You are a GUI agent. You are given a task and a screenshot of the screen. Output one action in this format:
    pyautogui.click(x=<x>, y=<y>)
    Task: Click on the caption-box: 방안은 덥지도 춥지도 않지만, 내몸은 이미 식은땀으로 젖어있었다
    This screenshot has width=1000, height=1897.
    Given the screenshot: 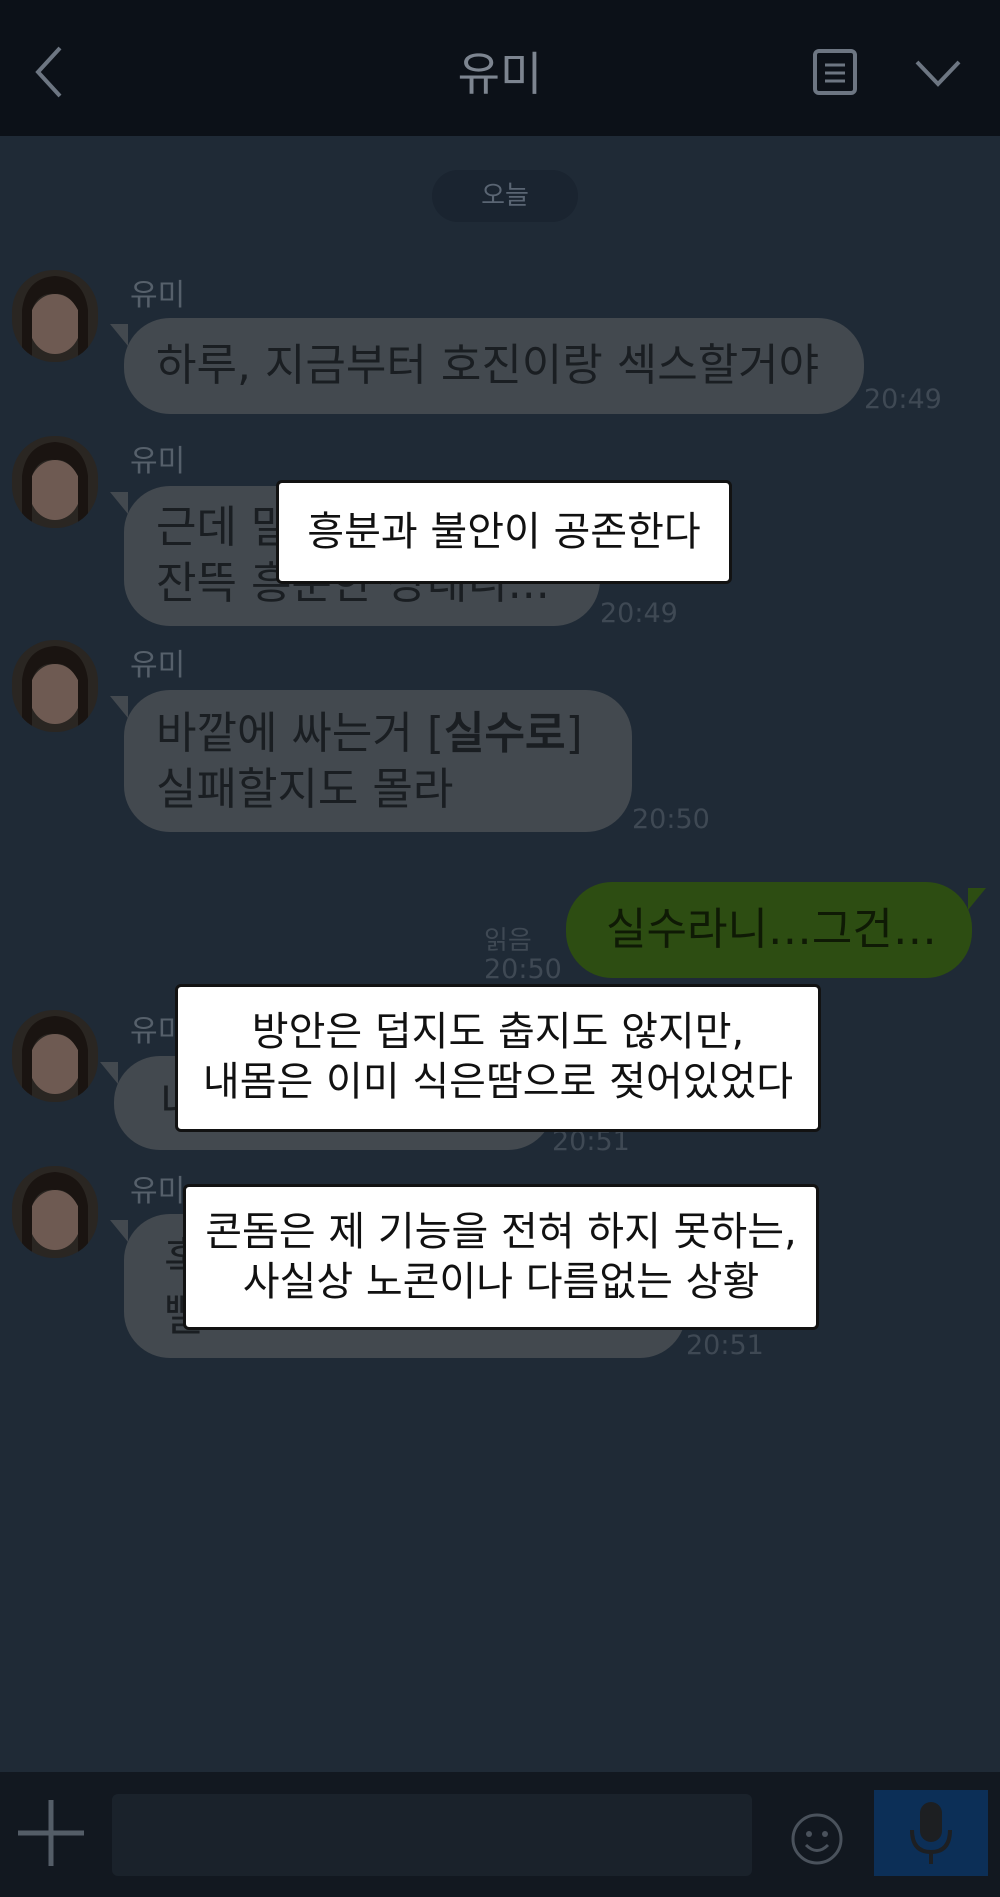 What is the action you would take?
    pyautogui.click(x=498, y=1058)
    